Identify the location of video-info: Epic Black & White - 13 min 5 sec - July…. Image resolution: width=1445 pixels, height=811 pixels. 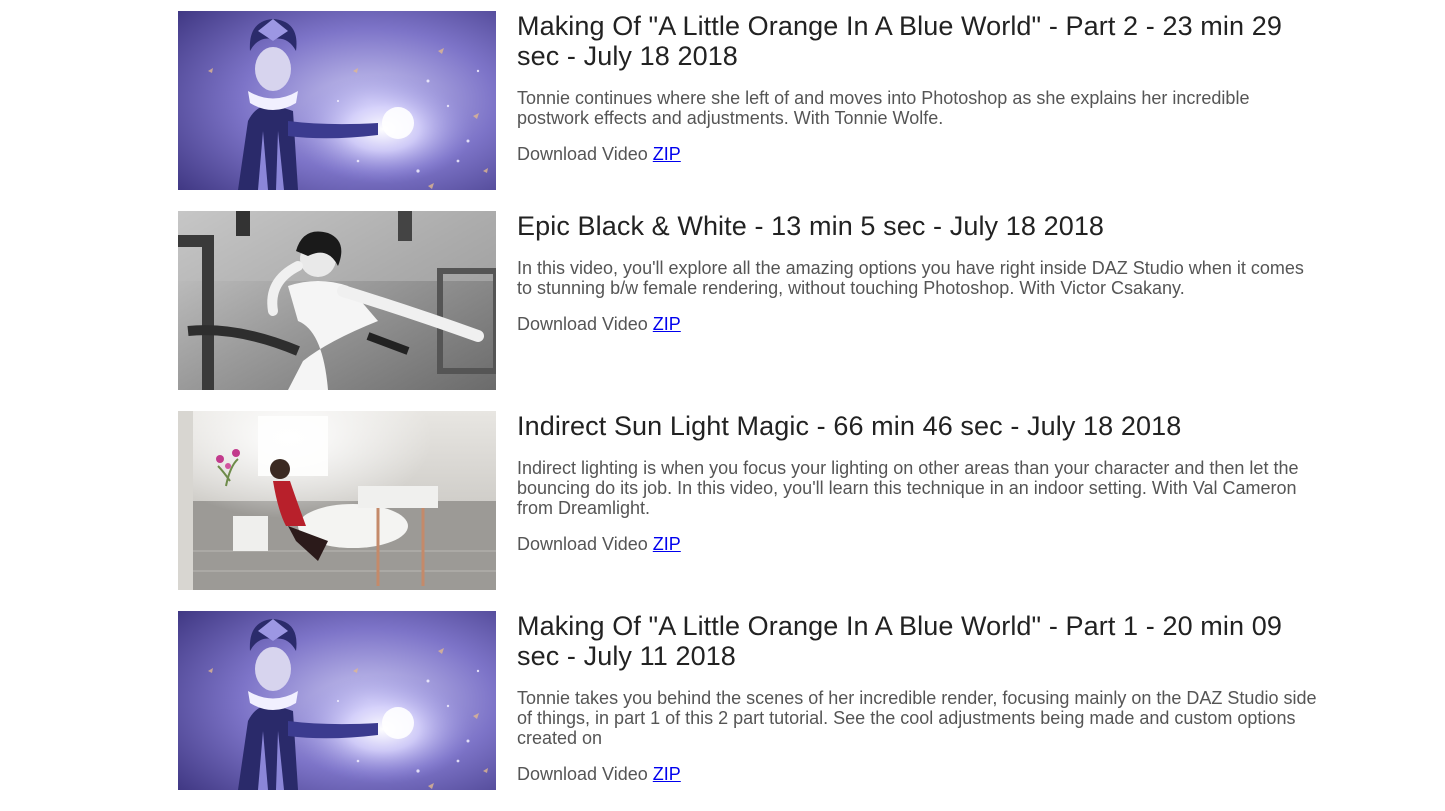
(917, 272).